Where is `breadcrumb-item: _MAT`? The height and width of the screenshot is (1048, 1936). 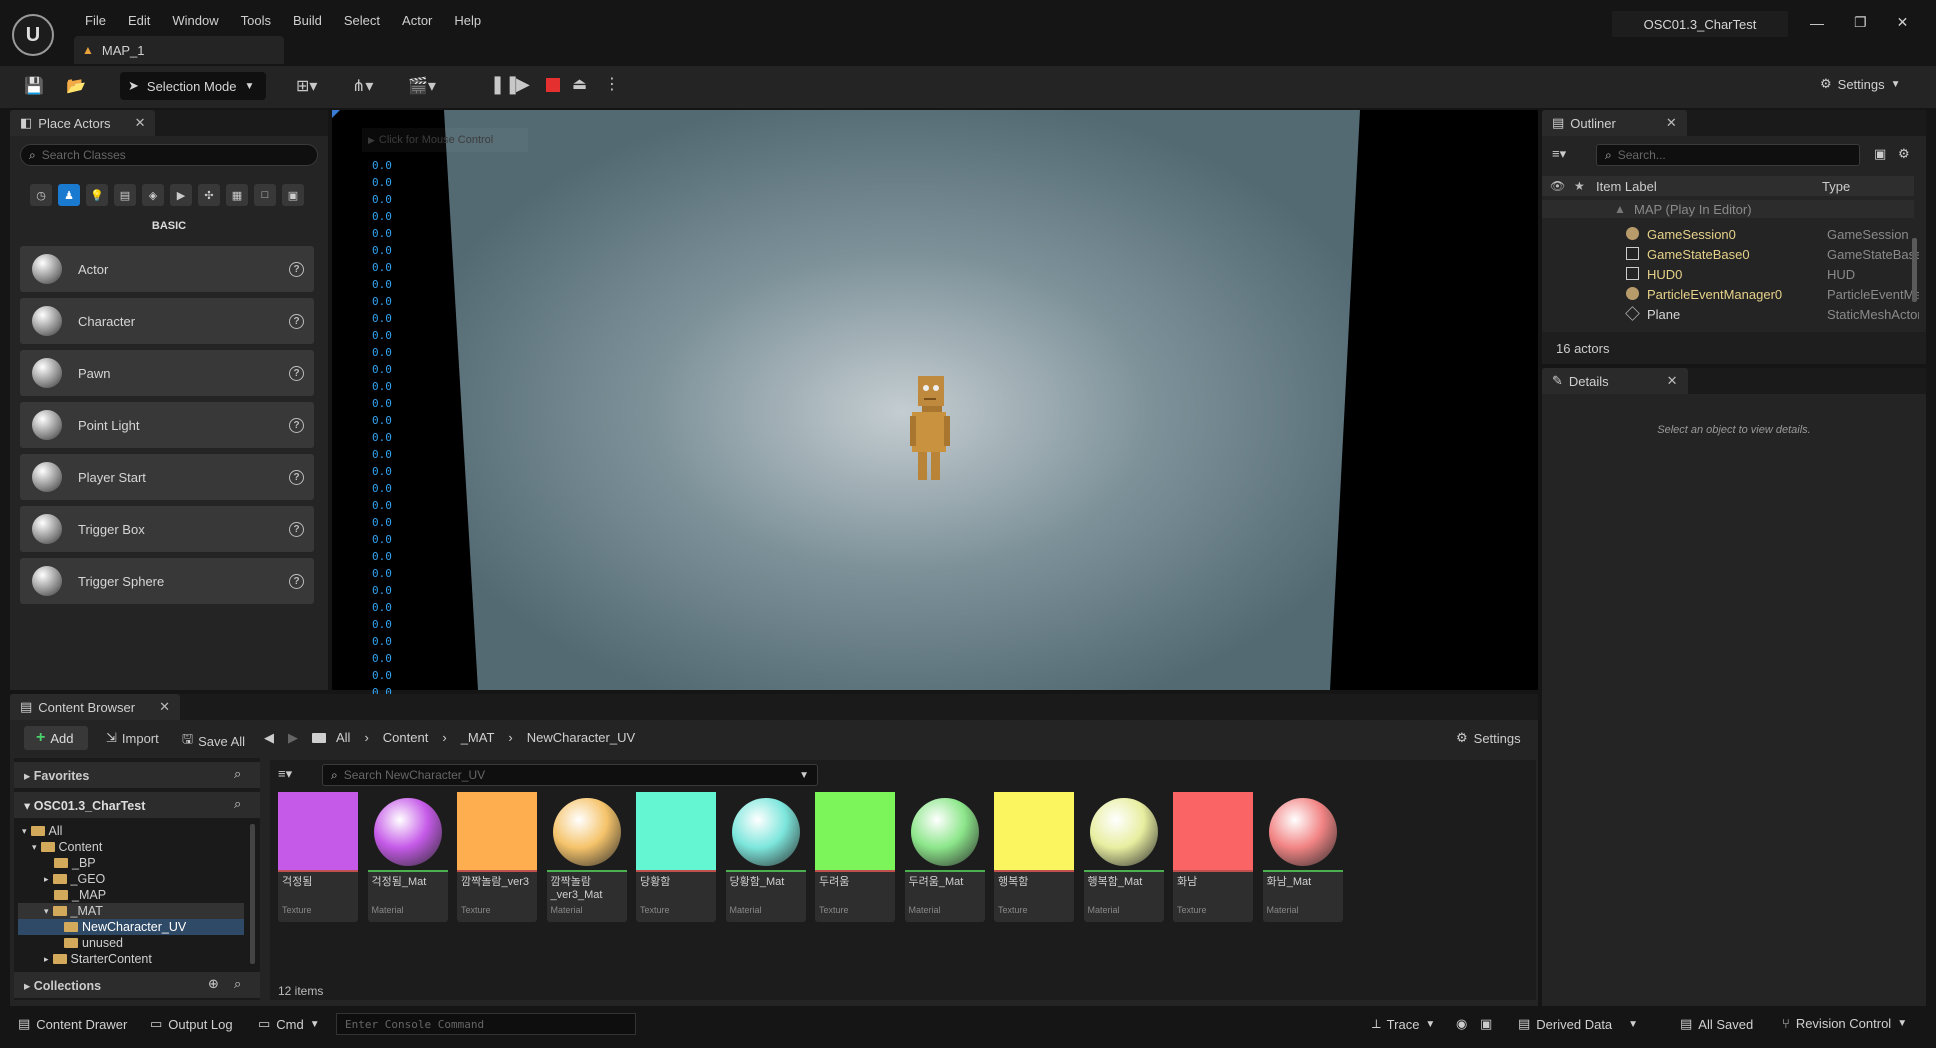
breadcrumb-item: _MAT is located at coordinates (478, 737).